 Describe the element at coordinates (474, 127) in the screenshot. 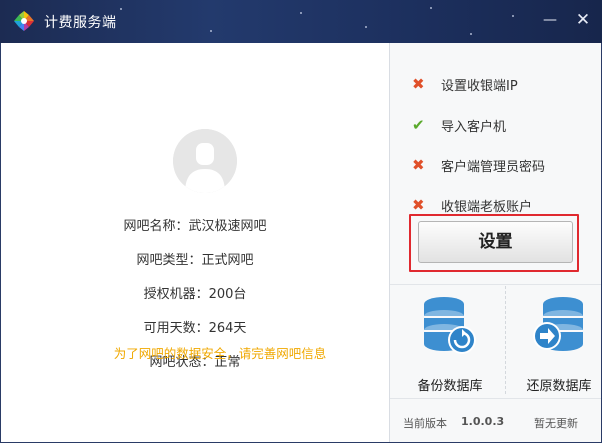

I see `checklist-label: 导入客户机` at that location.